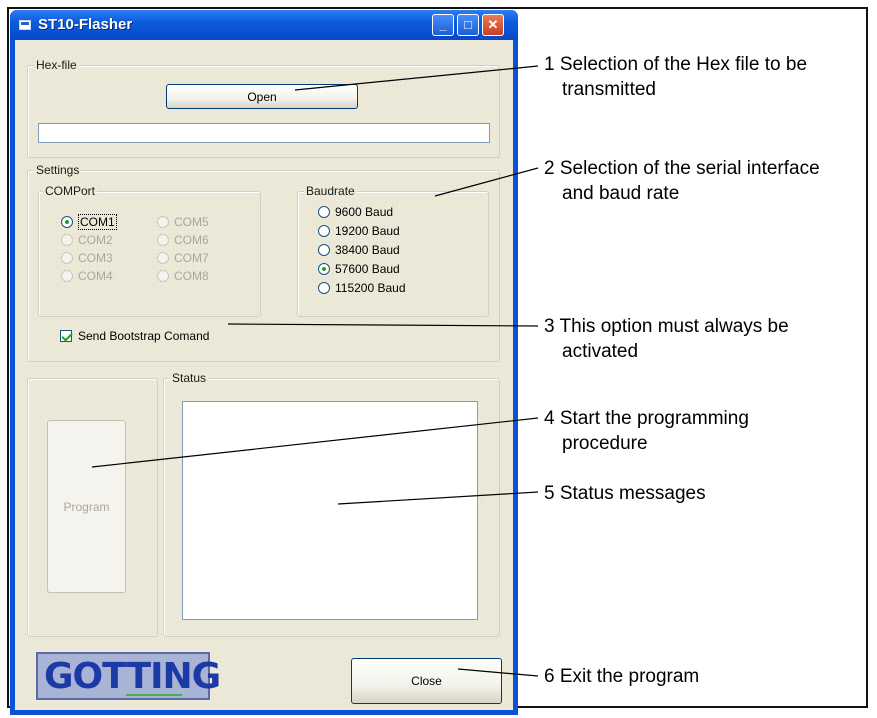  What do you see at coordinates (646, 431) in the screenshot?
I see `callout-4: 4 Start the programming procedure` at bounding box center [646, 431].